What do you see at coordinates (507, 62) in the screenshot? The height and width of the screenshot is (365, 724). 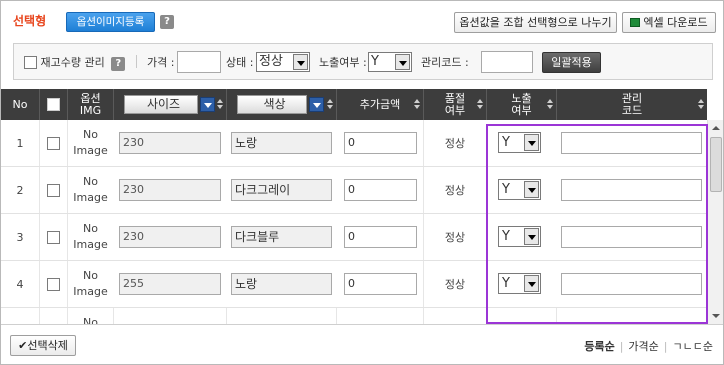 I see `code-input` at bounding box center [507, 62].